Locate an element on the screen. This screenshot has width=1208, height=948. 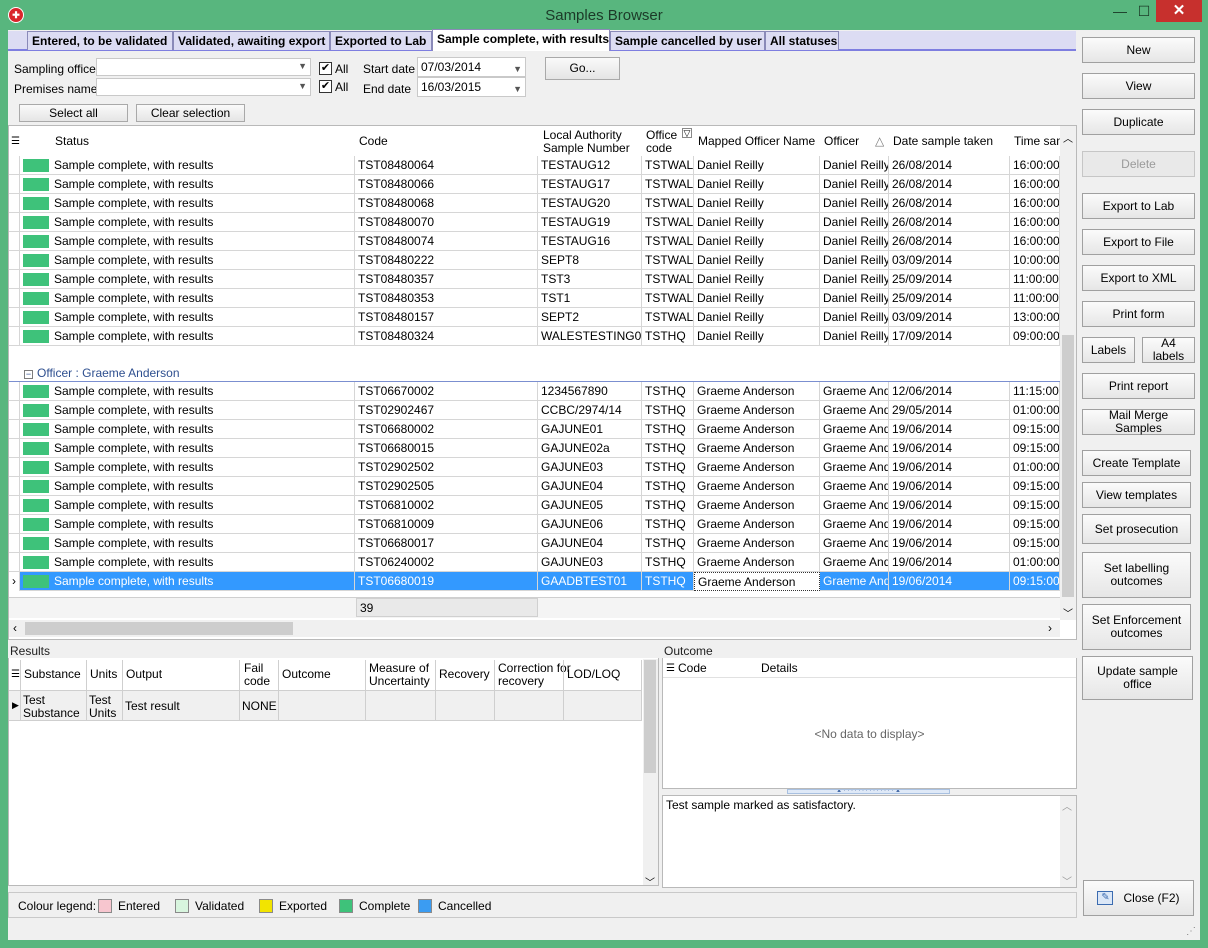
scroll-left-icon: ‹ is located at coordinates (15, 628).